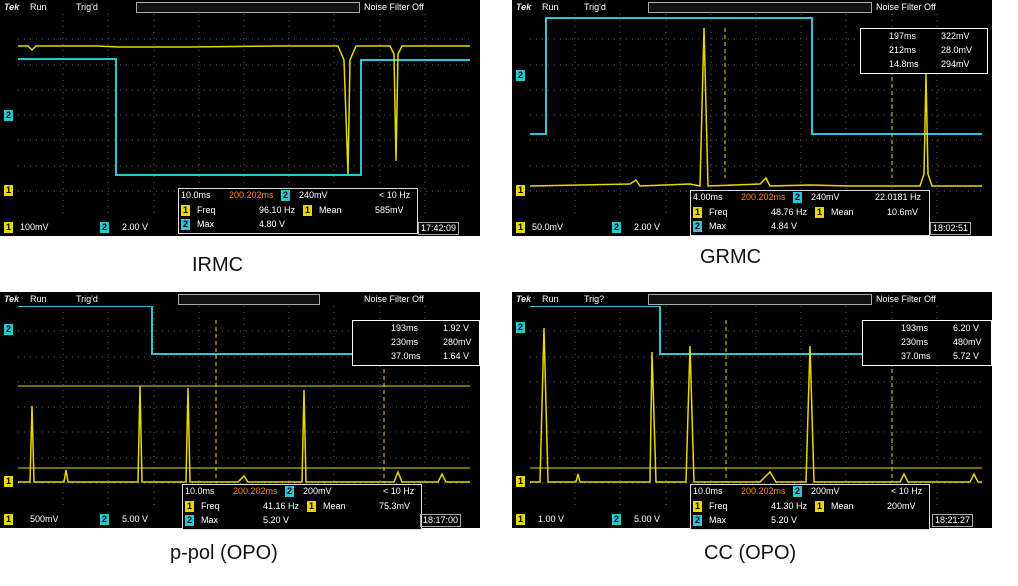 Image resolution: width=1018 pixels, height=586 pixels. I want to click on mean-source-badge: 1, so click(820, 212).